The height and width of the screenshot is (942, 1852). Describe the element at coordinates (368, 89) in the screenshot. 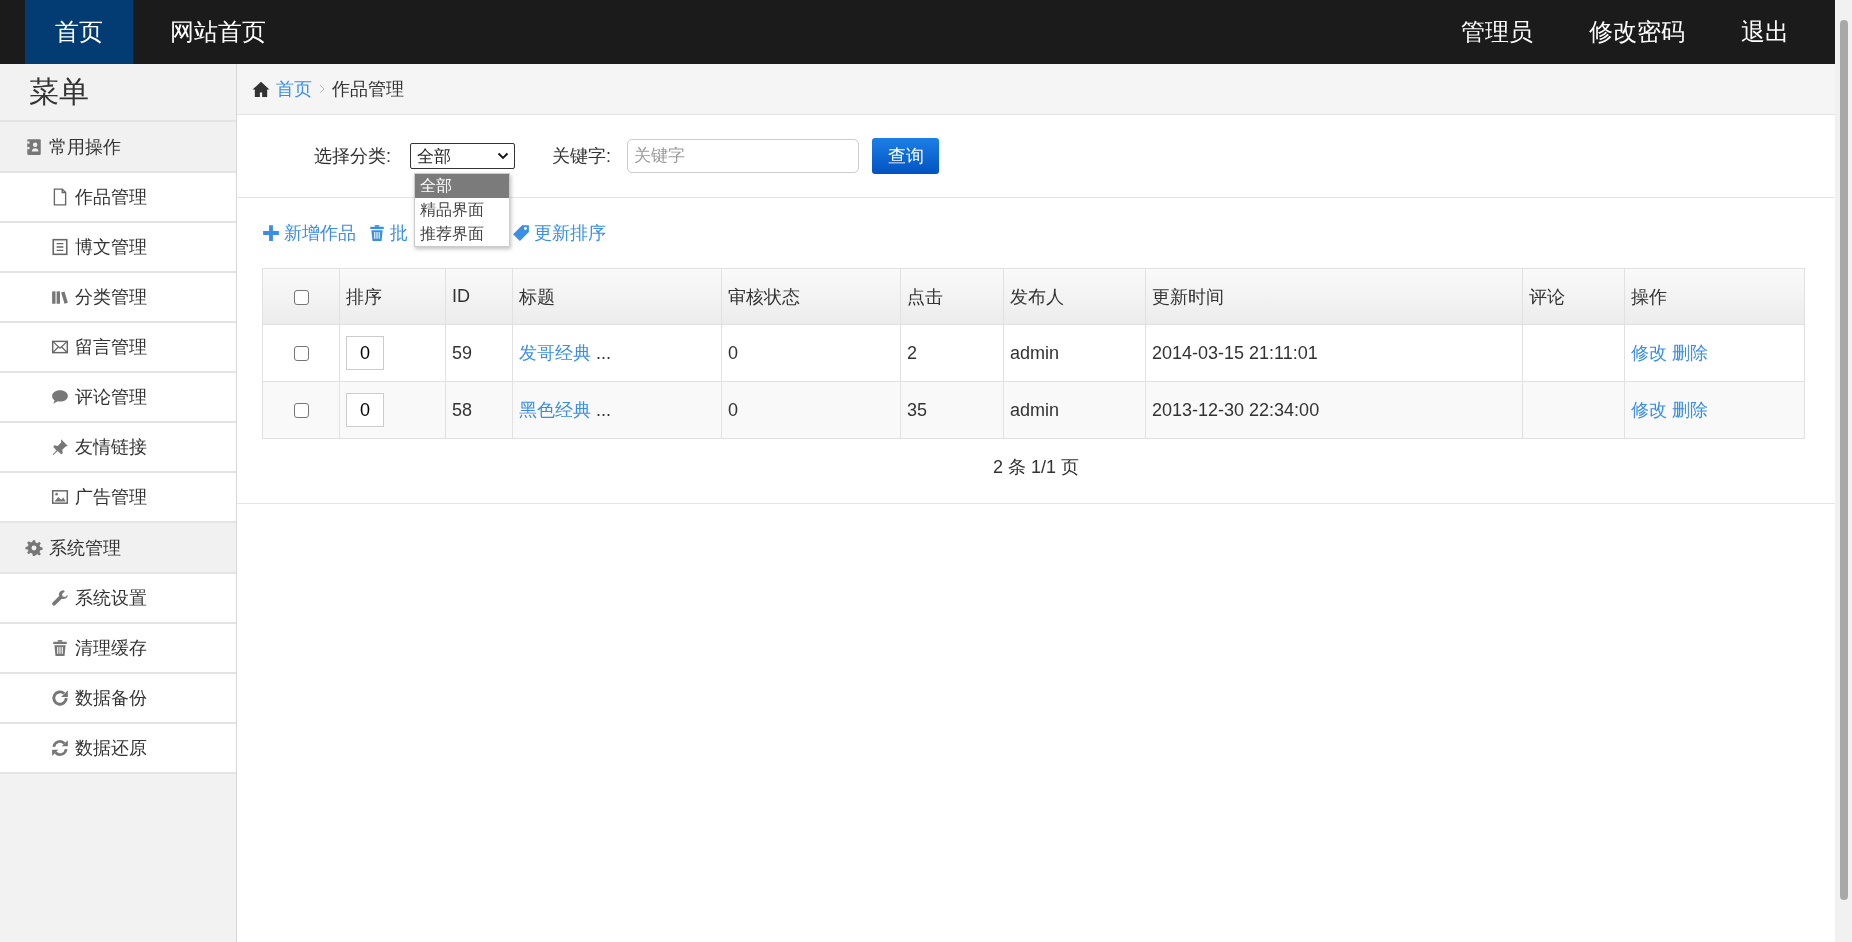

I see `breadcrumb-current: 作品管理` at that location.